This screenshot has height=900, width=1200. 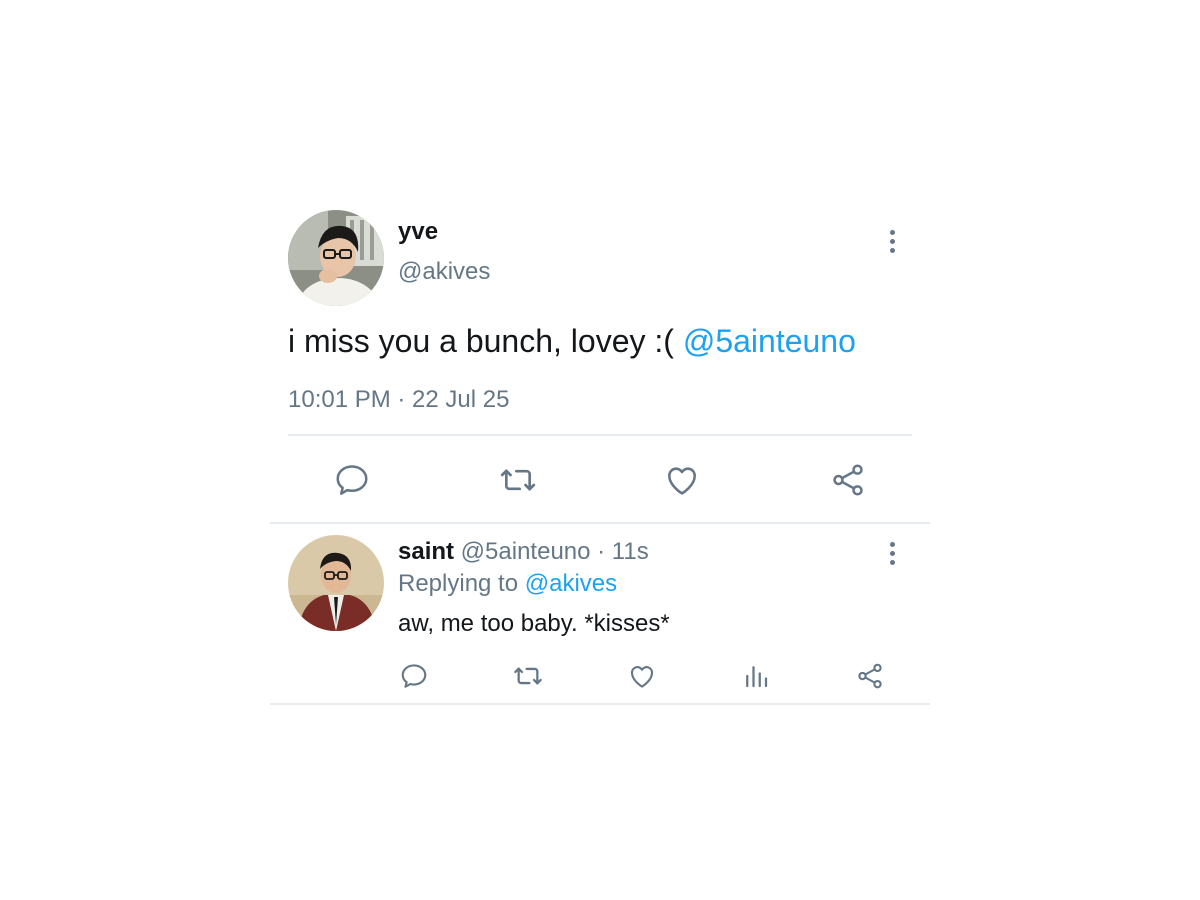 What do you see at coordinates (418, 232) in the screenshot?
I see `display-name: yve` at bounding box center [418, 232].